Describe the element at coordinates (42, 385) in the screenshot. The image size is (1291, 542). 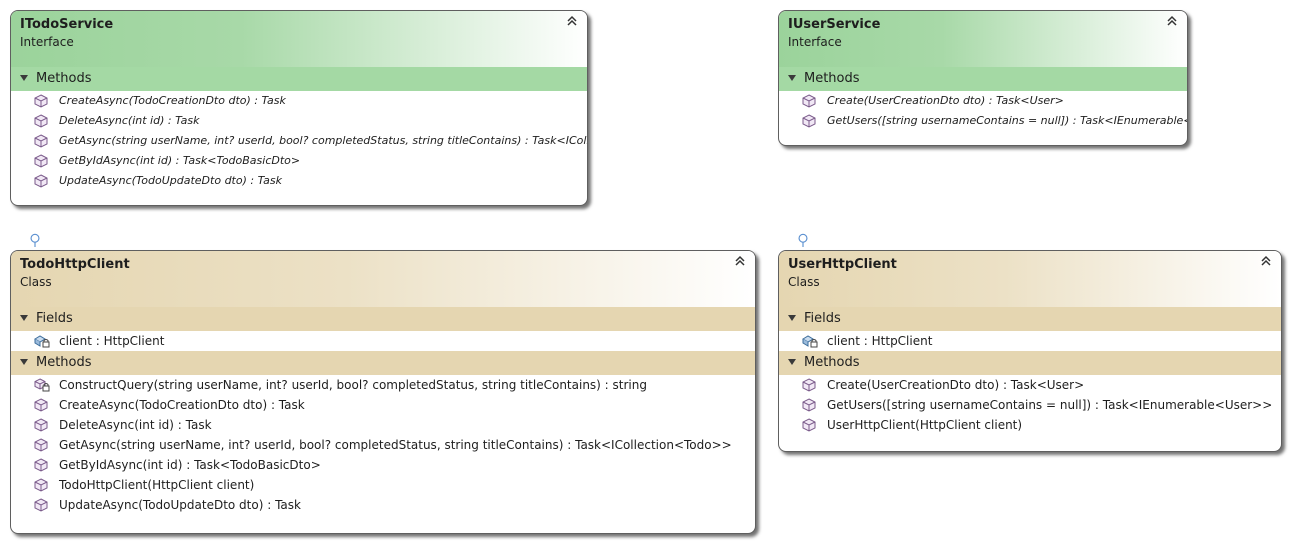
I see `private-method-cube-icon` at that location.